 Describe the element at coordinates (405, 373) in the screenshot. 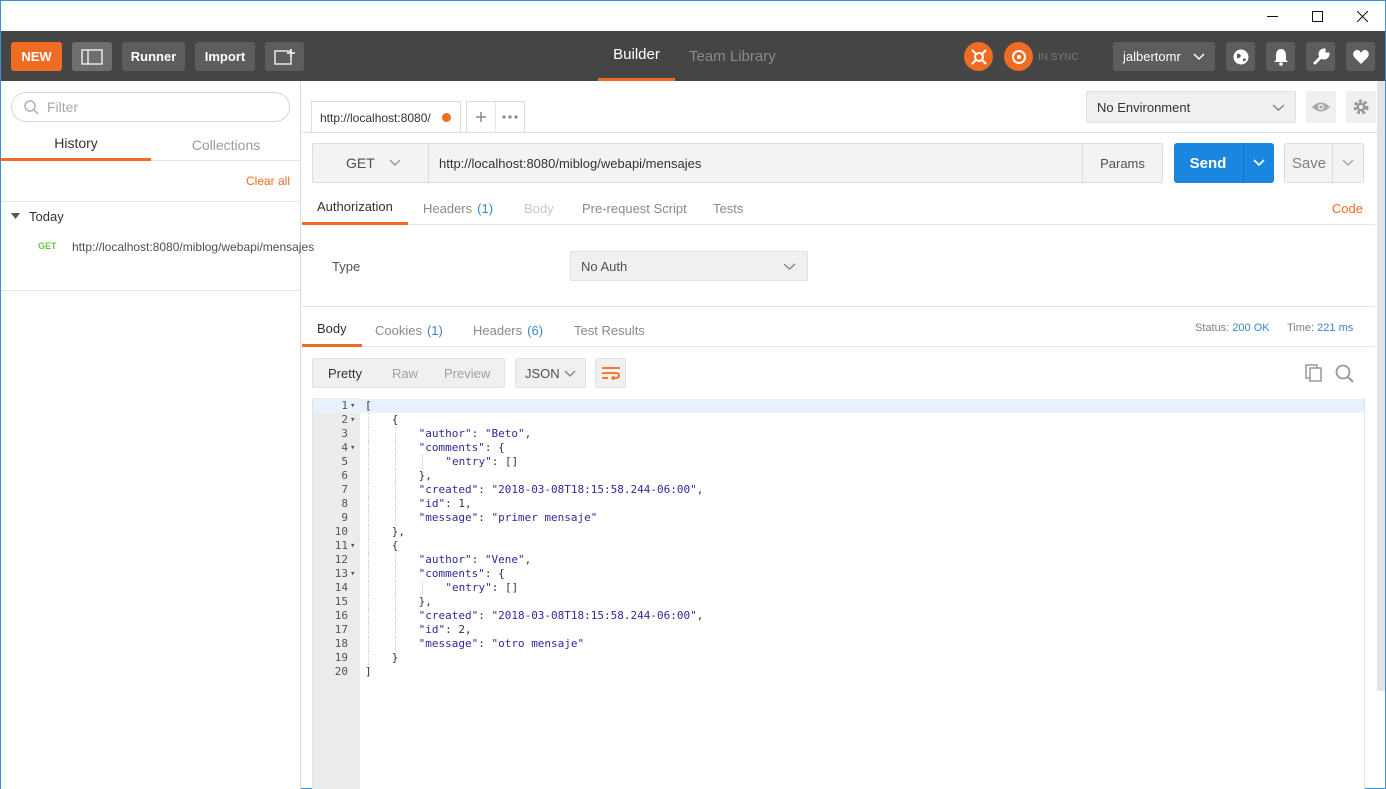

I see `view-raw: Raw` at that location.